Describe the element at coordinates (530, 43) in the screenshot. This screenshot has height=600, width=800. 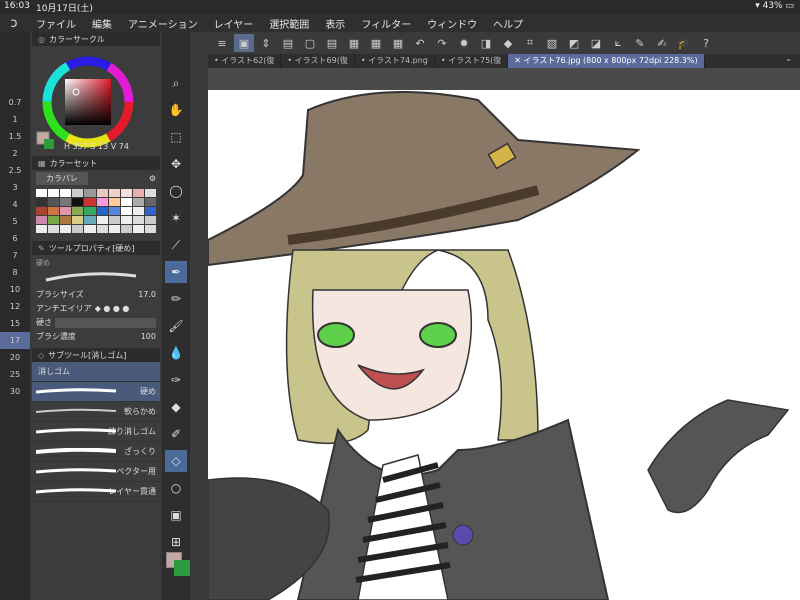
I see `transform-icon: ⌗` at that location.